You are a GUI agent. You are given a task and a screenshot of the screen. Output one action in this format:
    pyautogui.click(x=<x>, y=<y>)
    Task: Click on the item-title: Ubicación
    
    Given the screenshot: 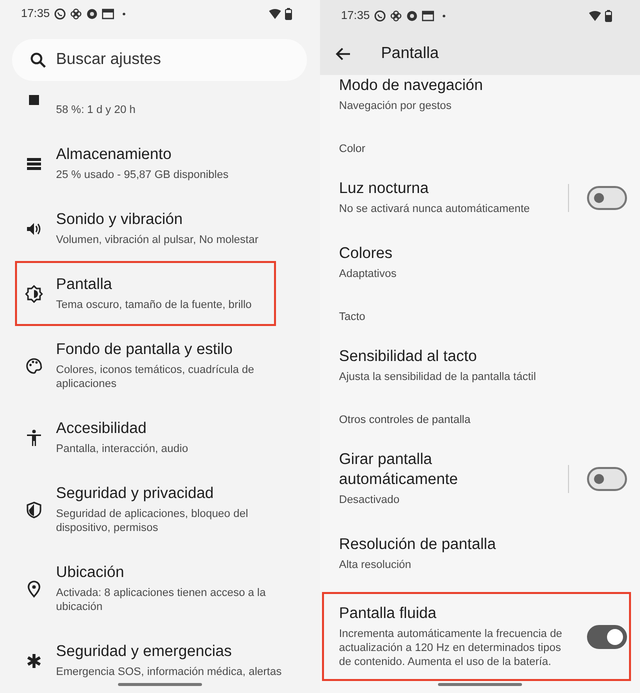 What is the action you would take?
    pyautogui.click(x=91, y=573)
    